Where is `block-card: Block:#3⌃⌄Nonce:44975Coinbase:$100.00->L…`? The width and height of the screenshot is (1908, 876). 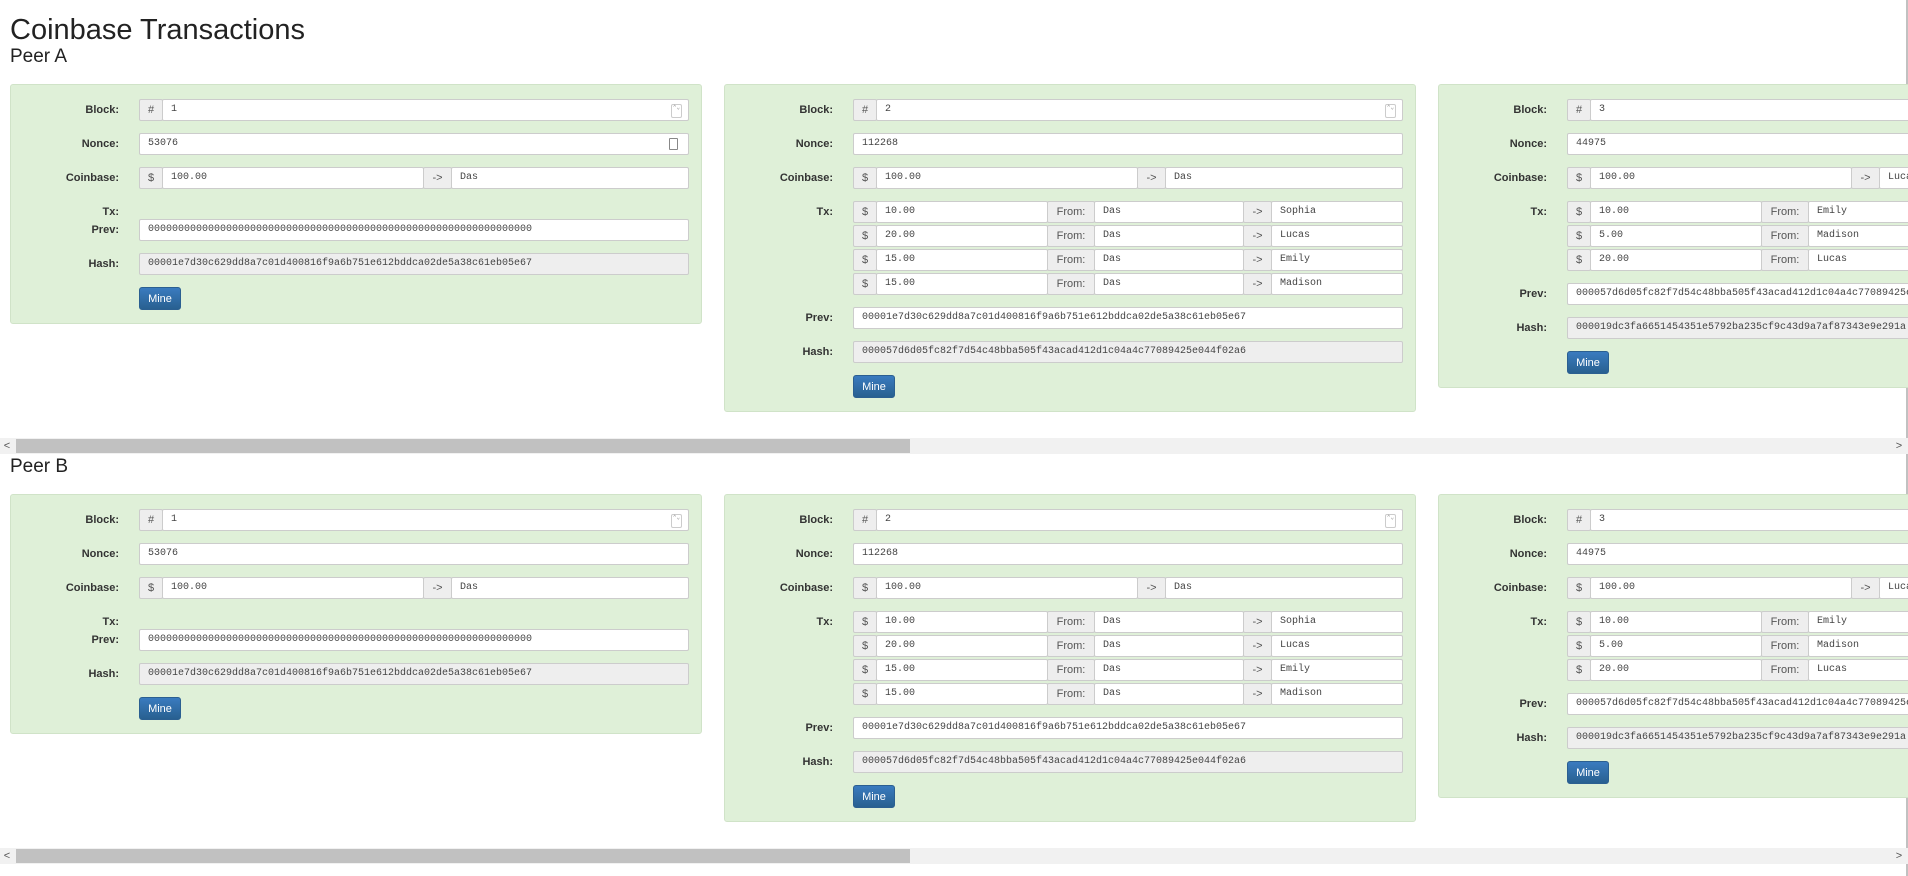 block-card: Block:#3⌃⌄Nonce:44975Coinbase:$100.00->L… is located at coordinates (1673, 236).